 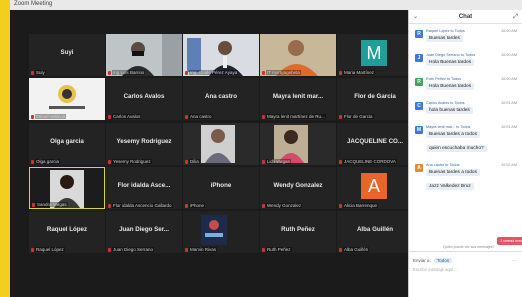 I want to click on participant-avatar: A, so click(x=374, y=186).